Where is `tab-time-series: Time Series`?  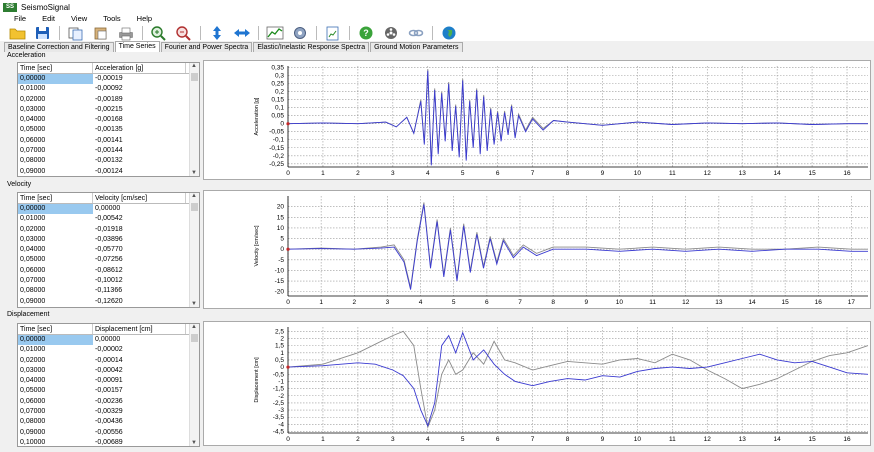
tab-time-series: Time Series is located at coordinates (137, 46).